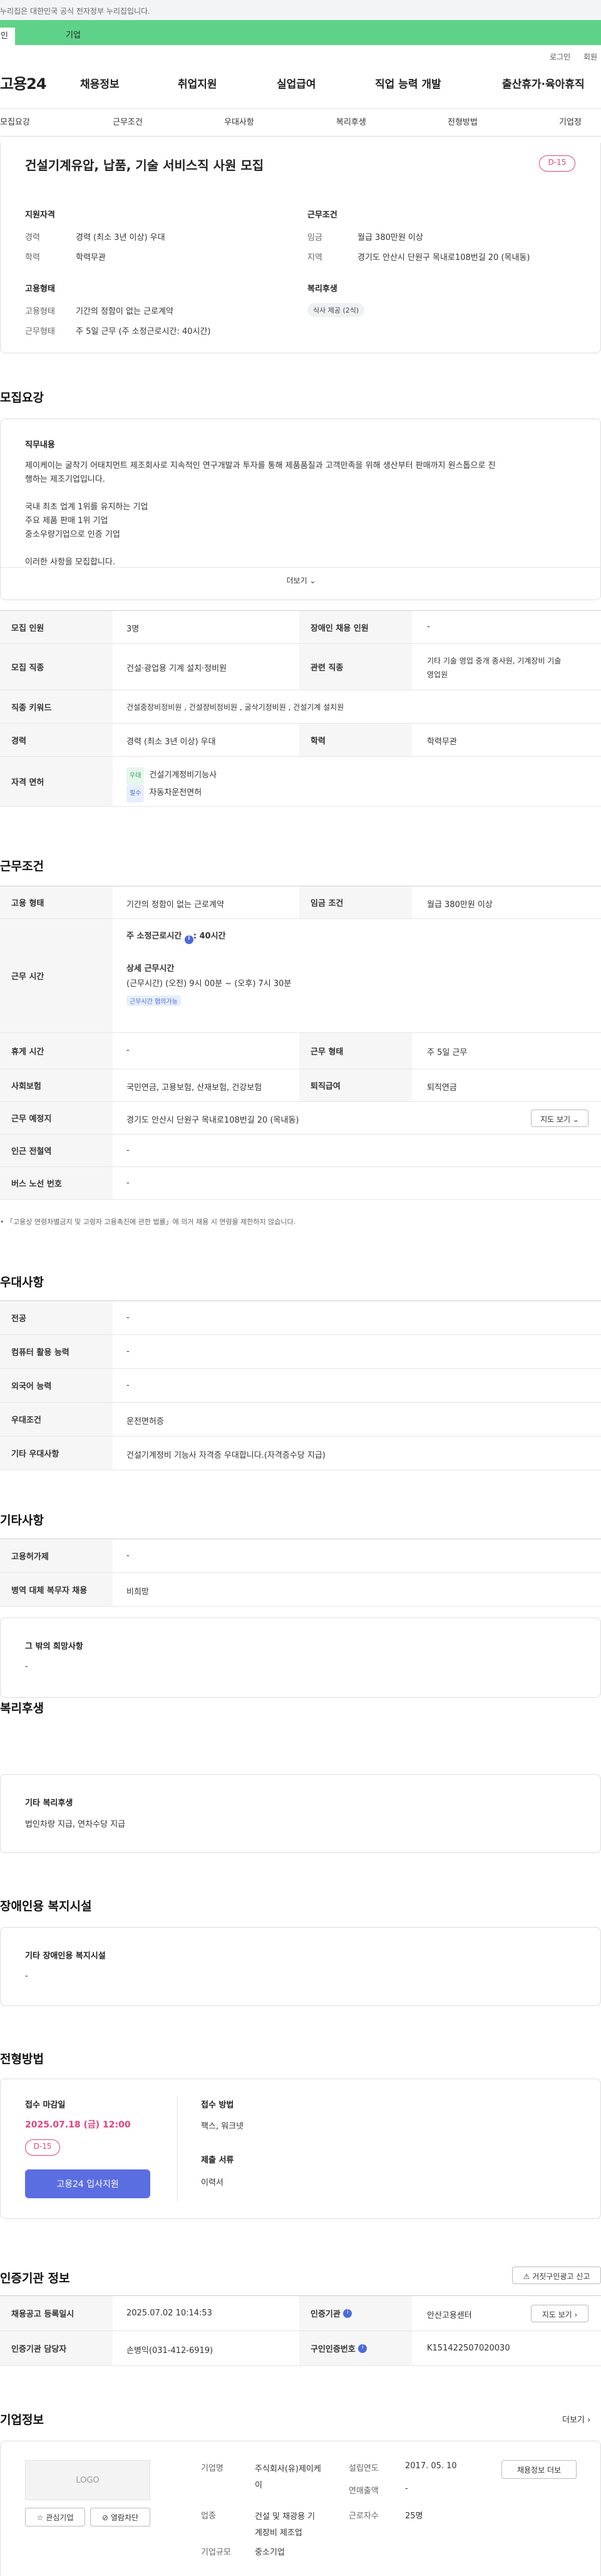 This screenshot has height=2576, width=601. What do you see at coordinates (300, 1085) in the screenshot?
I see `table-row: 사회보험 국민연금, 고용보험, 산재보험, 건강보험 퇴직급여 퇴직연금` at bounding box center [300, 1085].